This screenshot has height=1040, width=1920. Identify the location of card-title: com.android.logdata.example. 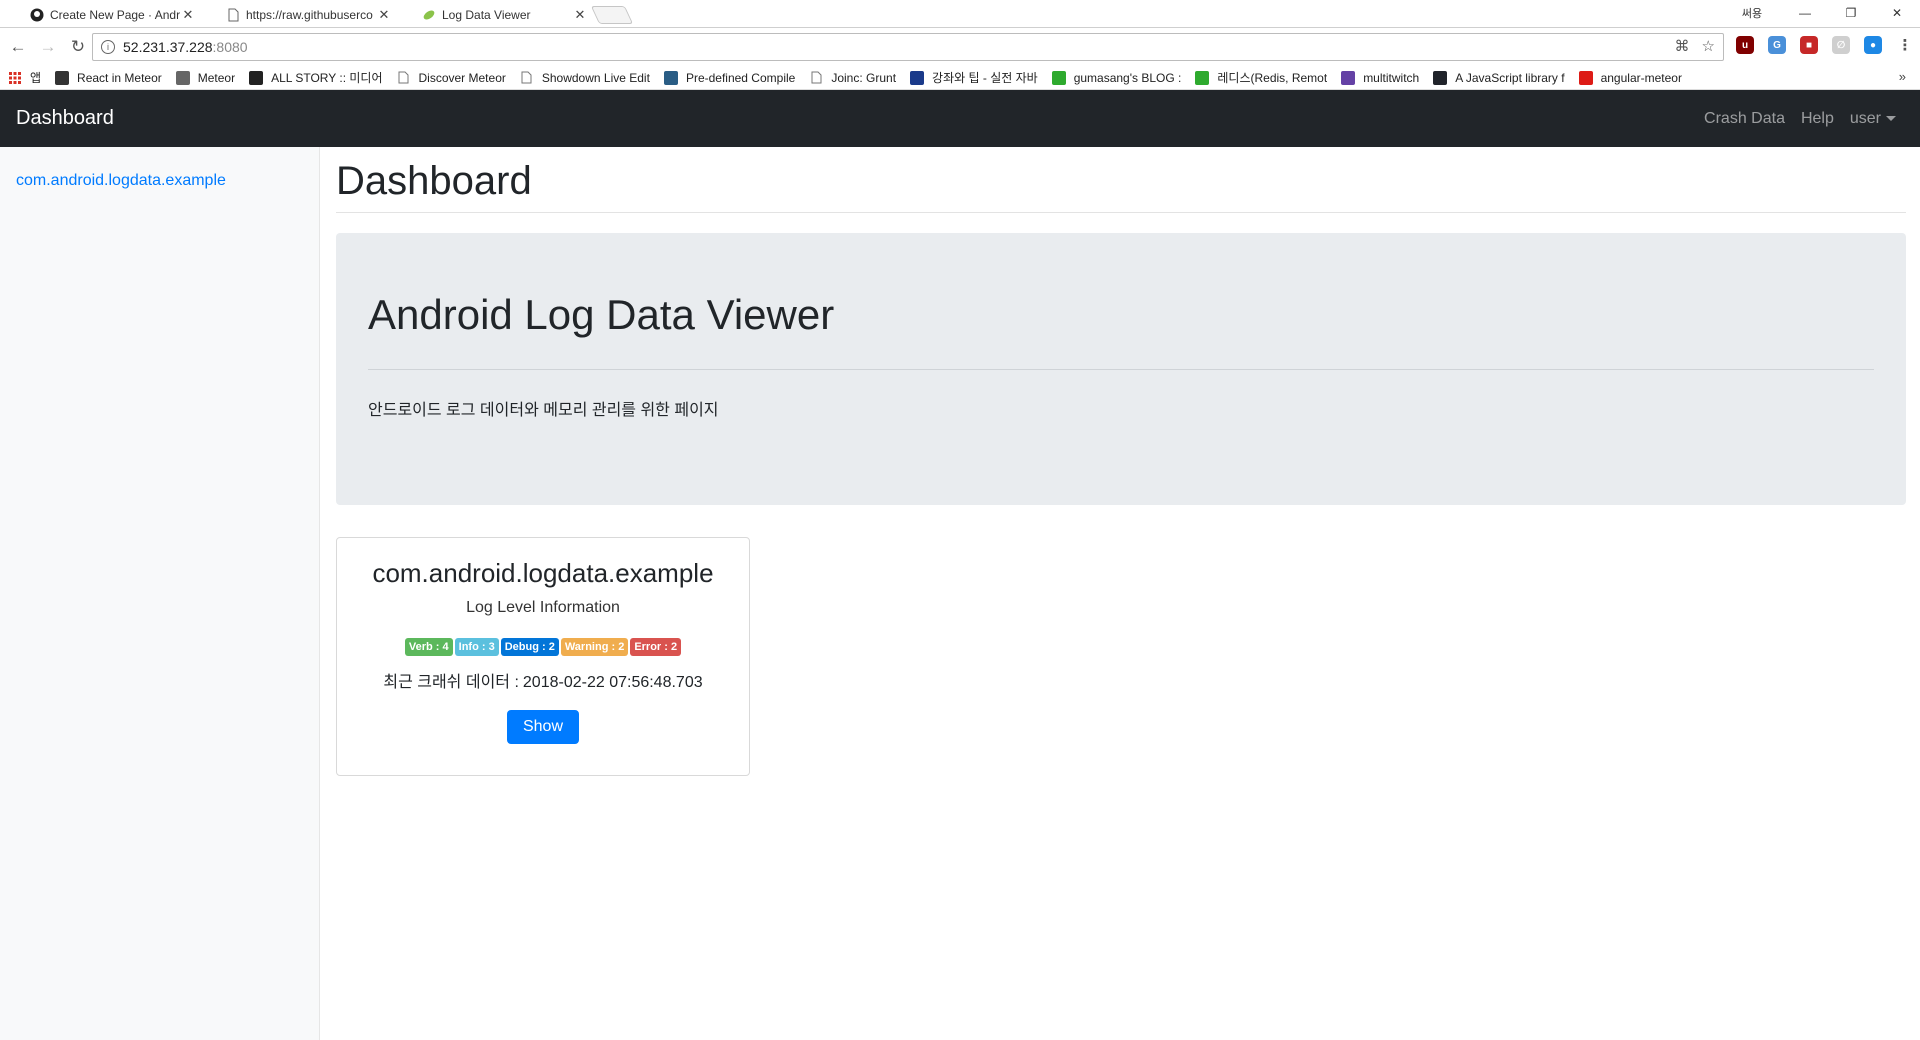
(543, 573).